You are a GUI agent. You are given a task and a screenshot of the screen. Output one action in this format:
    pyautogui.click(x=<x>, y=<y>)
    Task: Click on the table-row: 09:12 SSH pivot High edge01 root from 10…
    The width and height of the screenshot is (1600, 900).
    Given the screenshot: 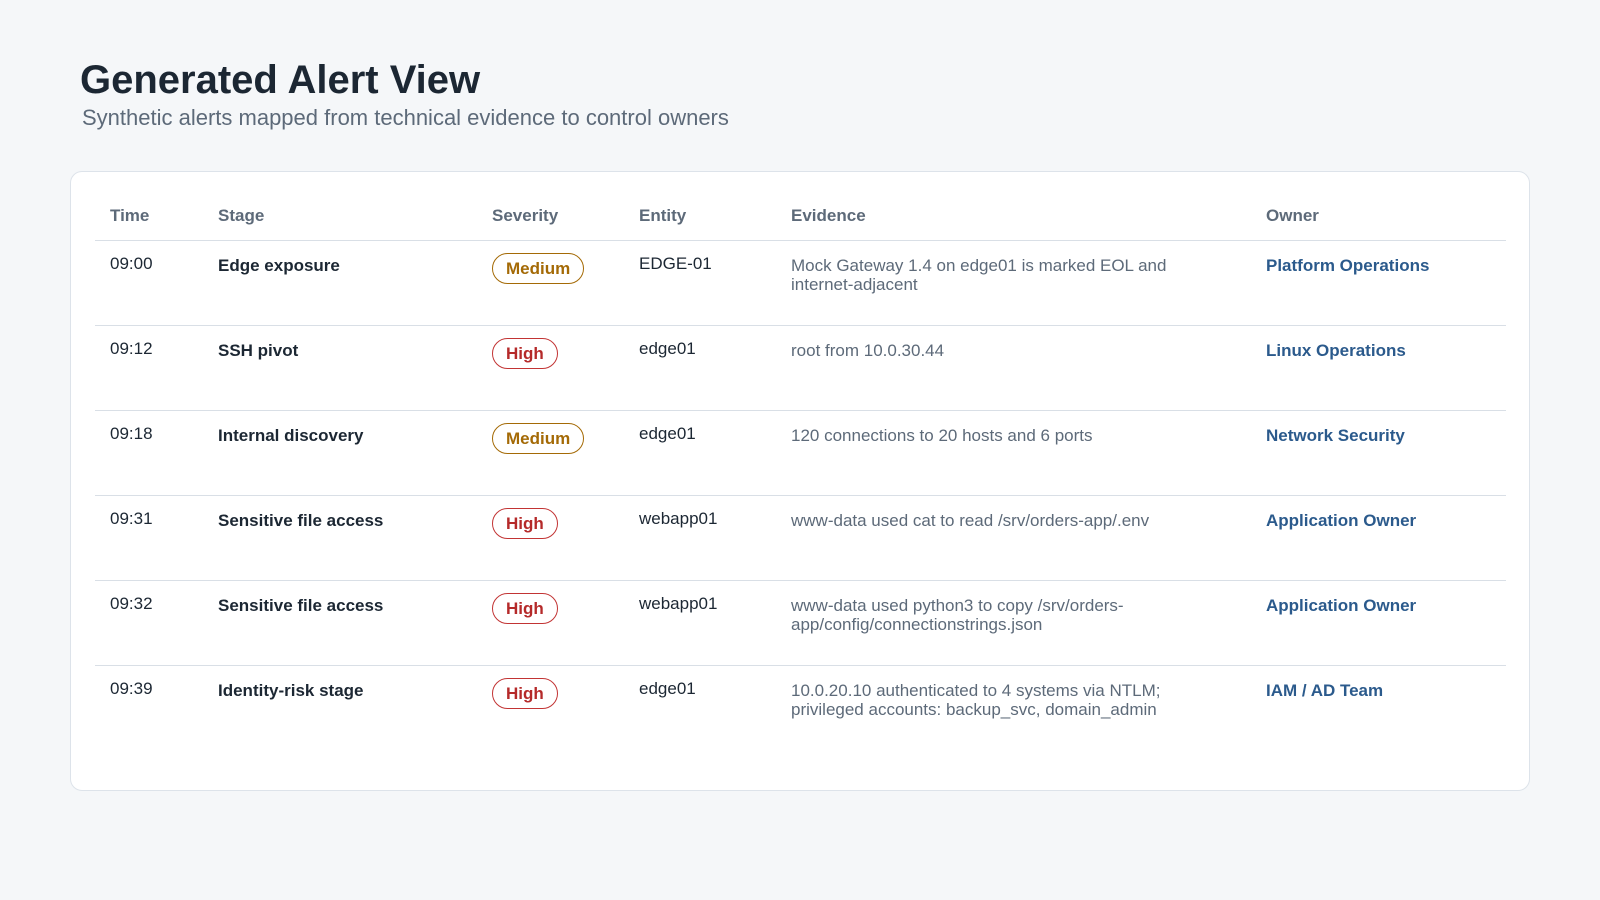 What is the action you would take?
    pyautogui.click(x=800, y=368)
    